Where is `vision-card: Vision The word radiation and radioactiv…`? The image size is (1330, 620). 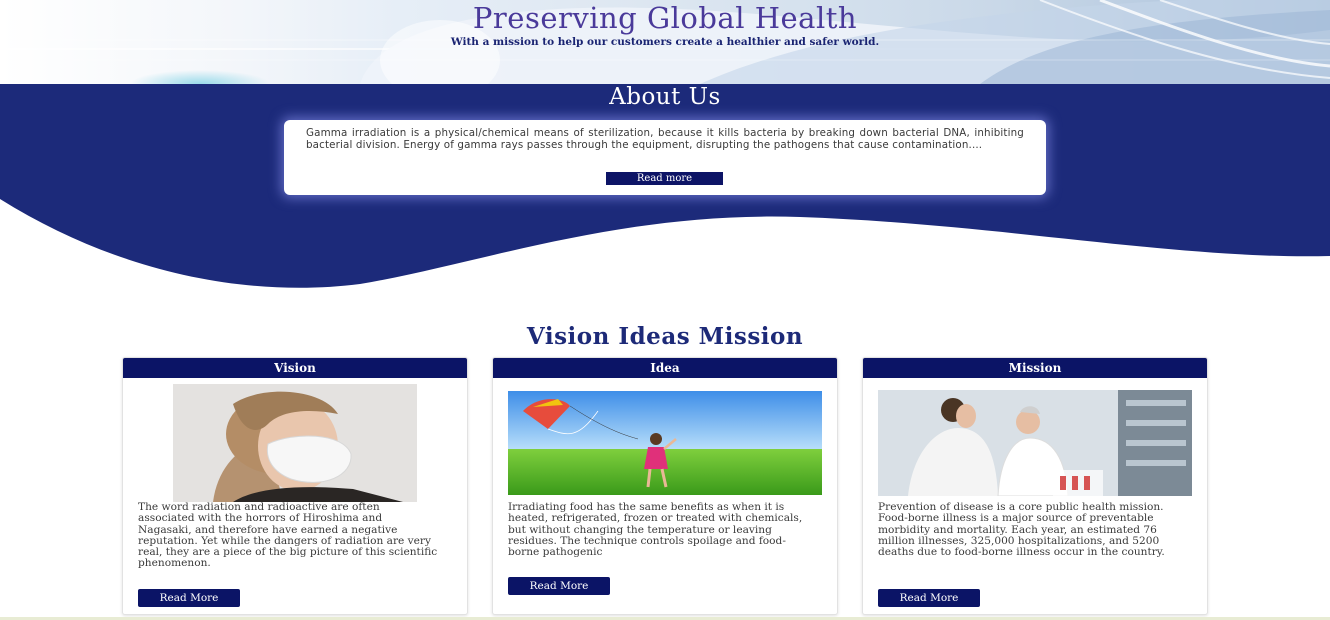 vision-card: Vision The word radiation and radioactiv… is located at coordinates (295, 486).